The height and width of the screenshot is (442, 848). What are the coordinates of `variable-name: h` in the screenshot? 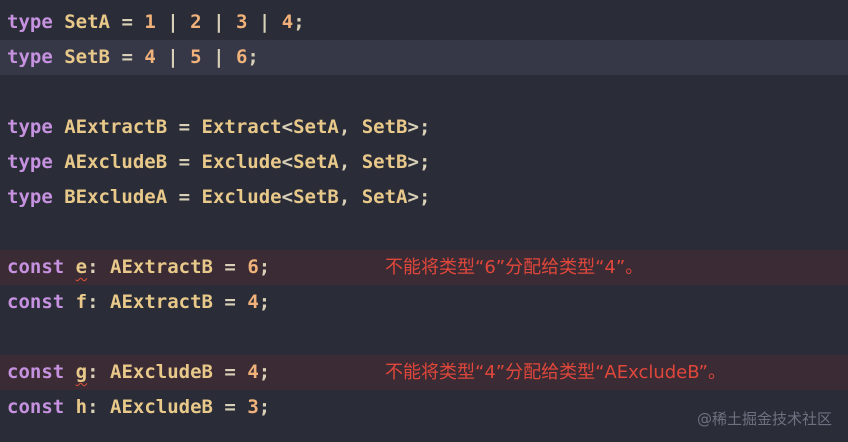 It's located at (81, 407).